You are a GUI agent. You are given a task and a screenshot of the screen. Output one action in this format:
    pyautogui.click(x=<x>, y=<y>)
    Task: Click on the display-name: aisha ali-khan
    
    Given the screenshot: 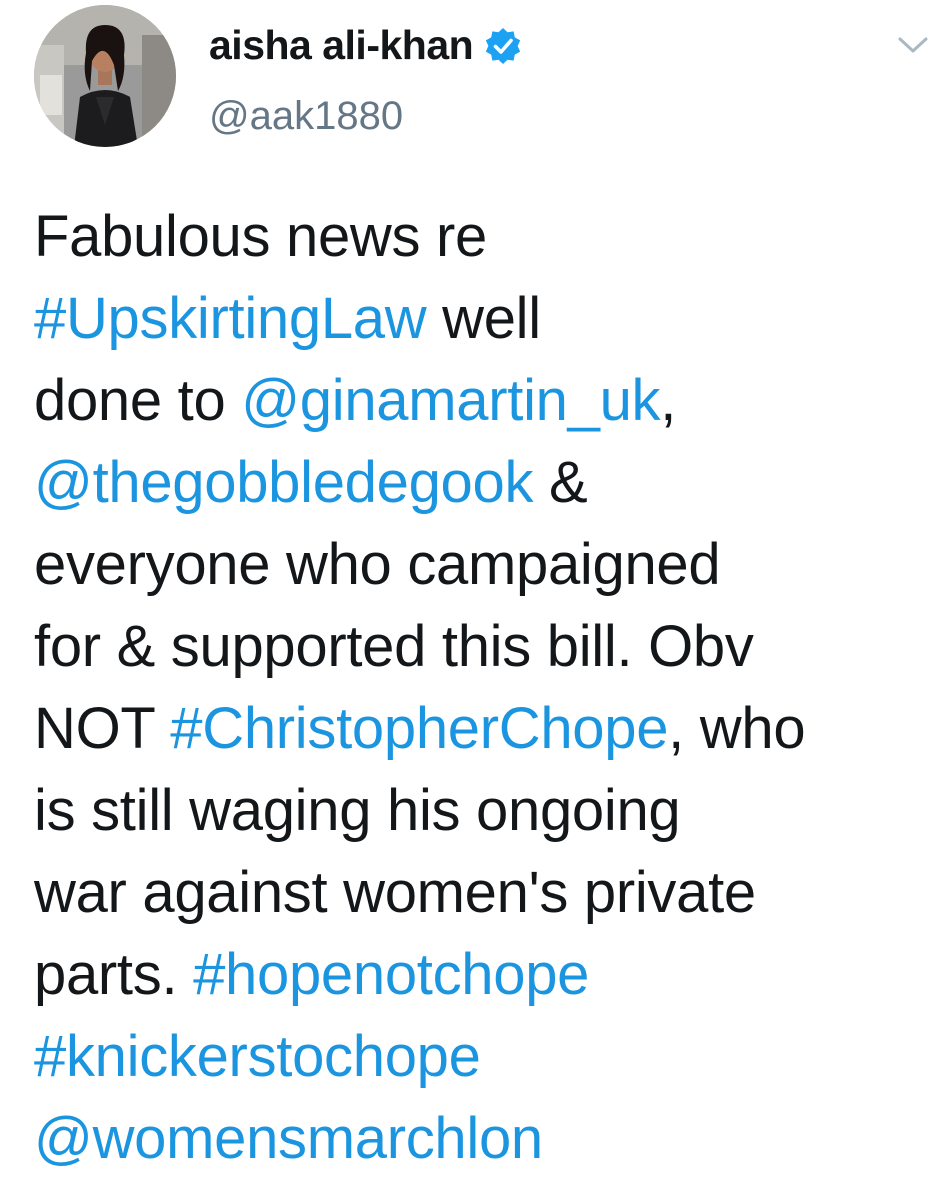 What is the action you would take?
    pyautogui.click(x=366, y=45)
    